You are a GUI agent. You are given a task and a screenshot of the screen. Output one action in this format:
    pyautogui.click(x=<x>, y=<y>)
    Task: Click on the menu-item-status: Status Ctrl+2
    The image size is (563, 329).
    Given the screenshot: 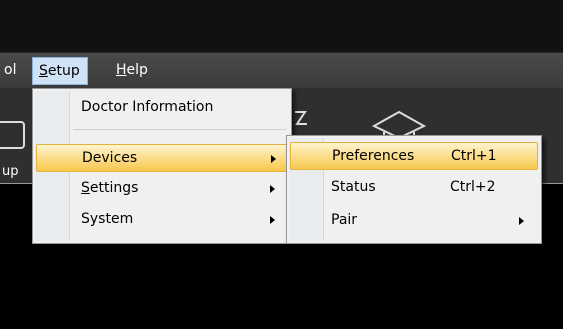 What is the action you would take?
    pyautogui.click(x=414, y=188)
    